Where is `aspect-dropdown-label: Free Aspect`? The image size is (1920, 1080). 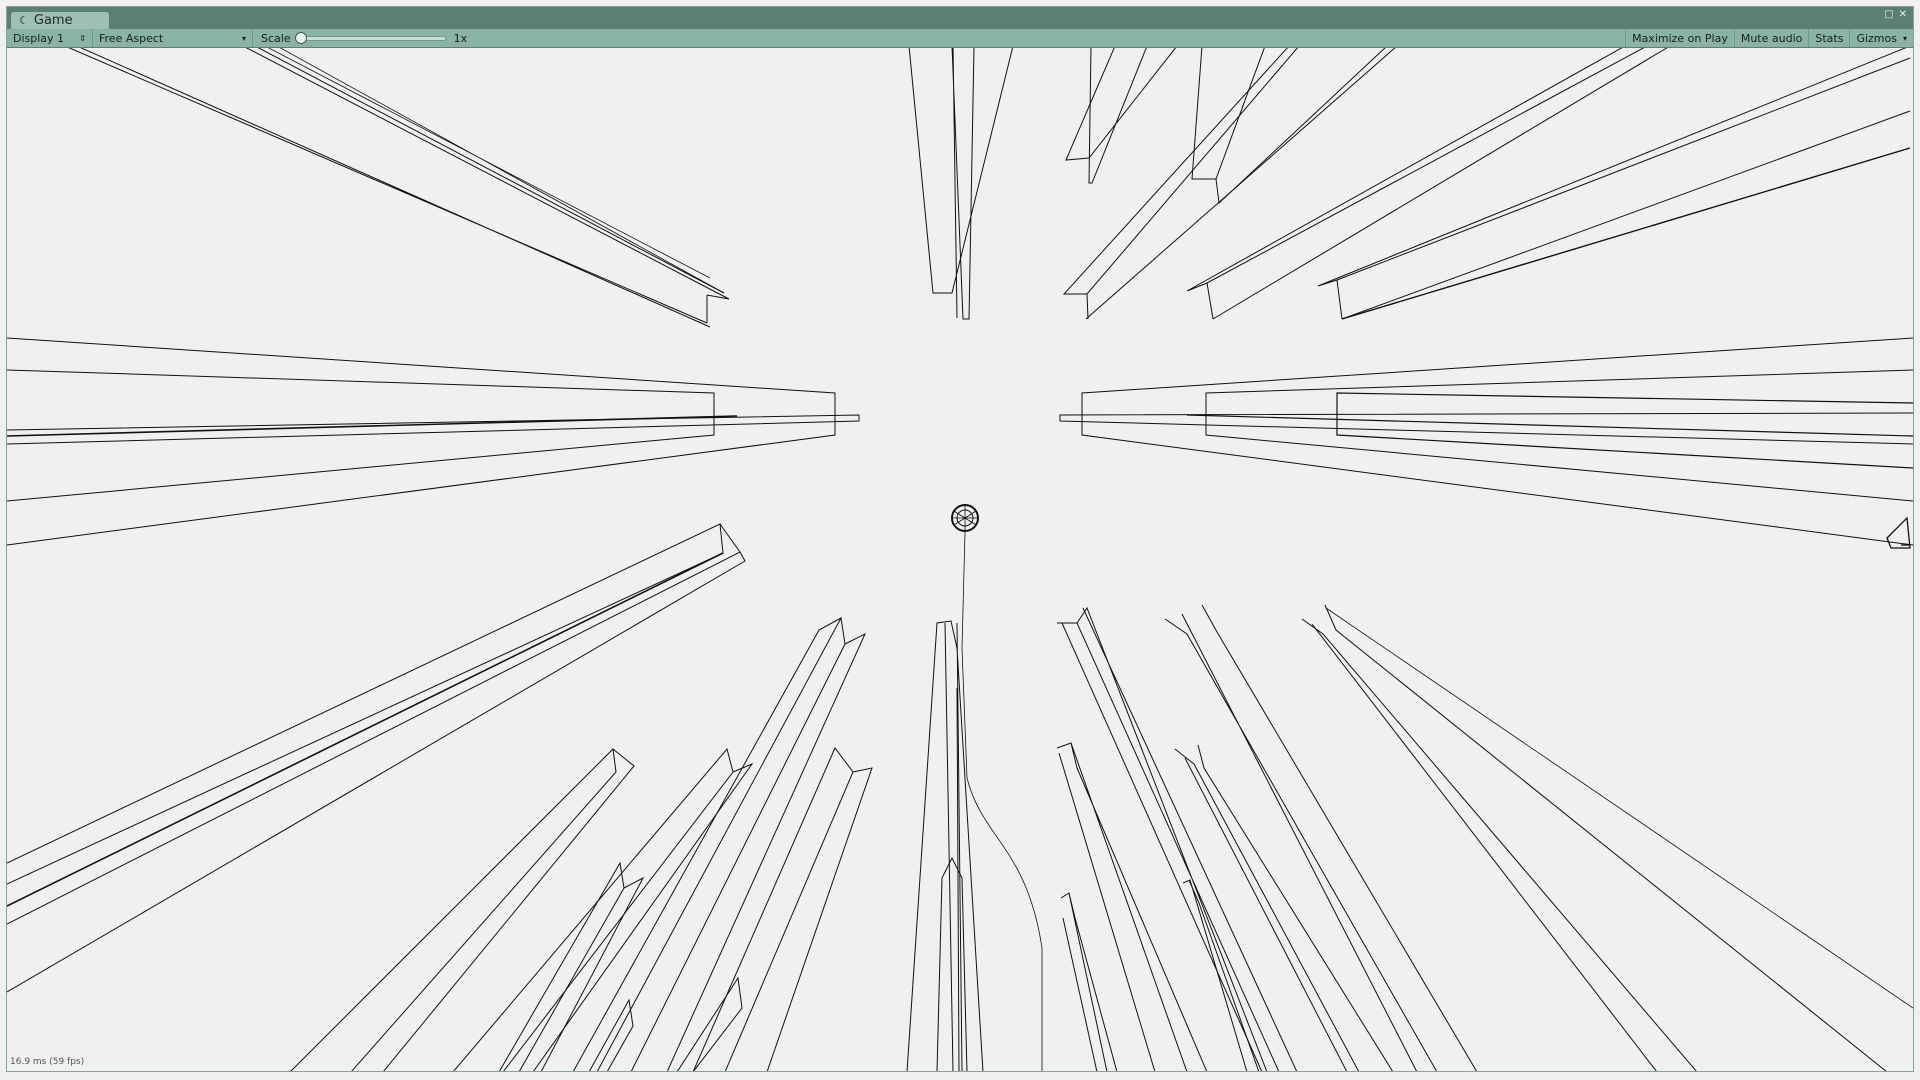
aspect-dropdown-label: Free Aspect is located at coordinates (131, 38).